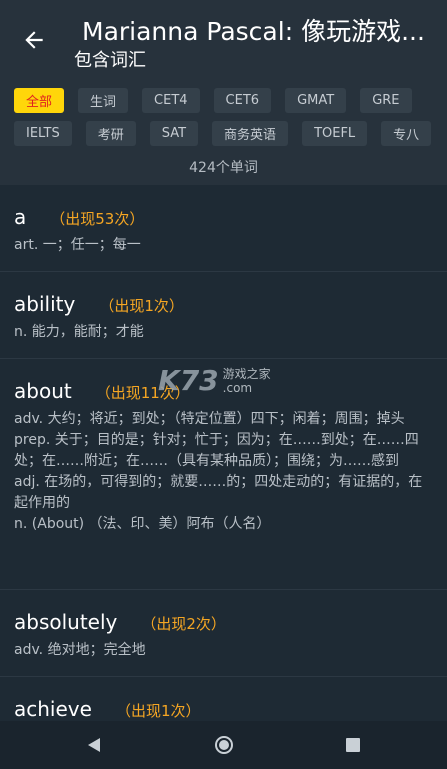  What do you see at coordinates (335, 133) in the screenshot?
I see `filter-chip-toefl: TOEFL` at bounding box center [335, 133].